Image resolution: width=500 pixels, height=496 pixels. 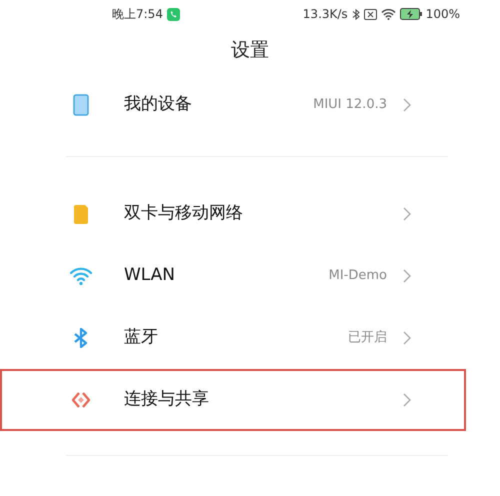 I want to click on settings-item: WLAN MI-Demo, so click(x=233, y=276).